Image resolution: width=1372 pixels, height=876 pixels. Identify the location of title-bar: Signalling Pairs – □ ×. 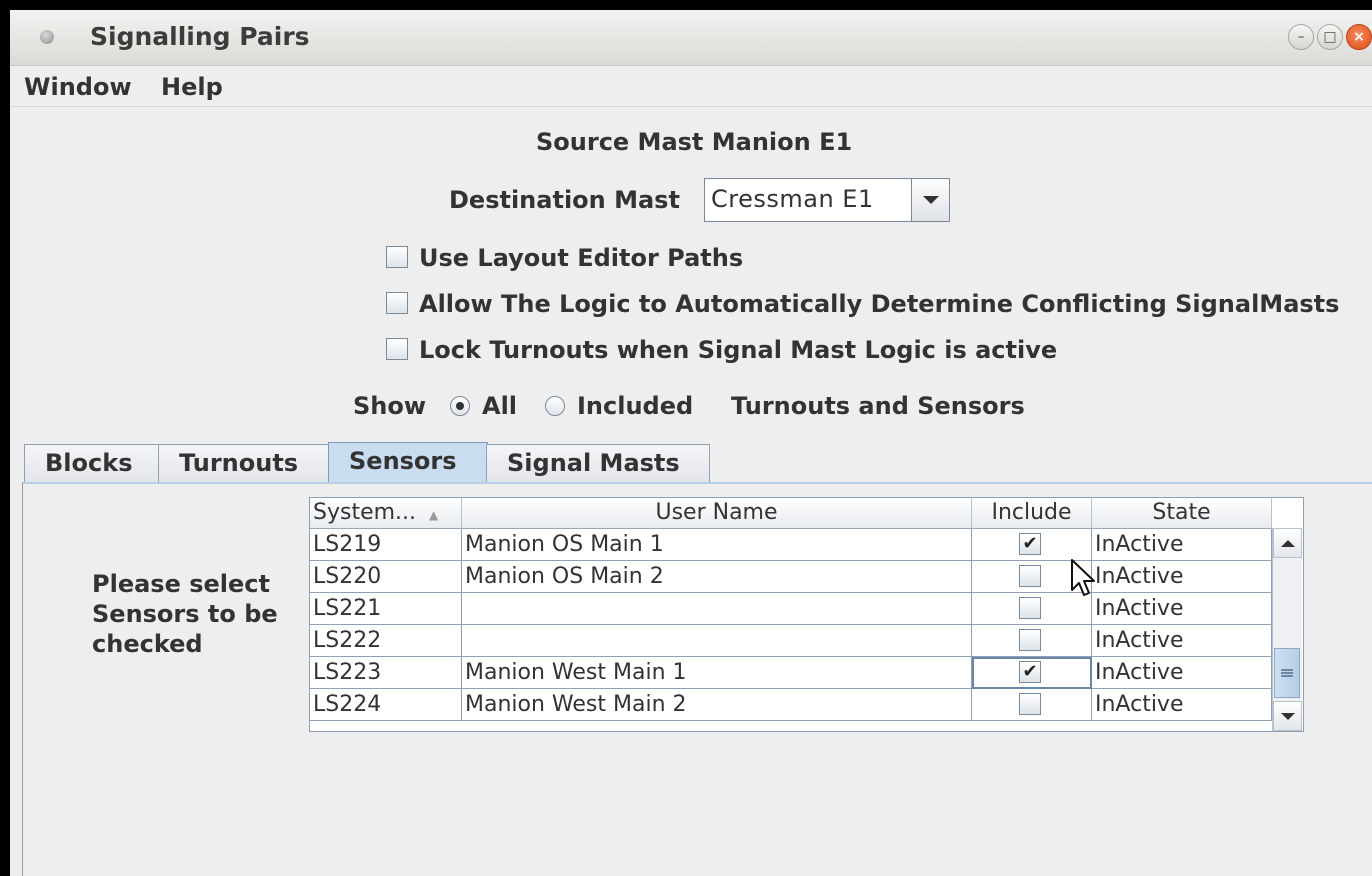
(691, 38).